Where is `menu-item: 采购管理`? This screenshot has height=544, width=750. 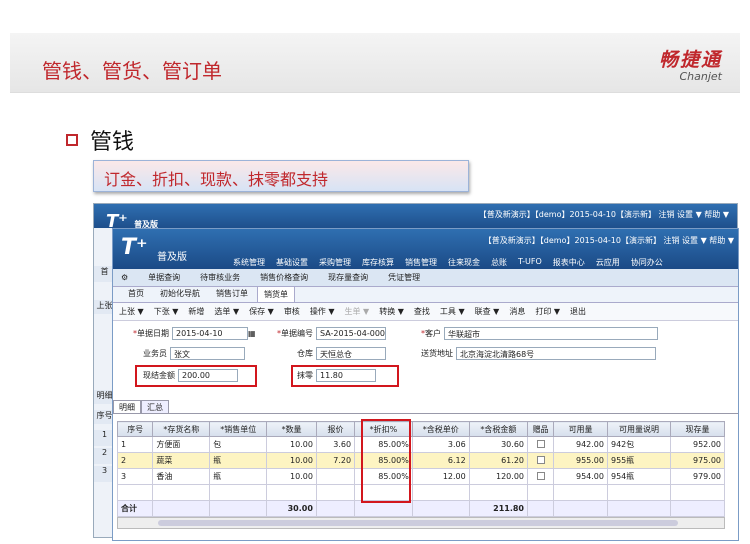
menu-item: 采购管理 is located at coordinates (335, 262).